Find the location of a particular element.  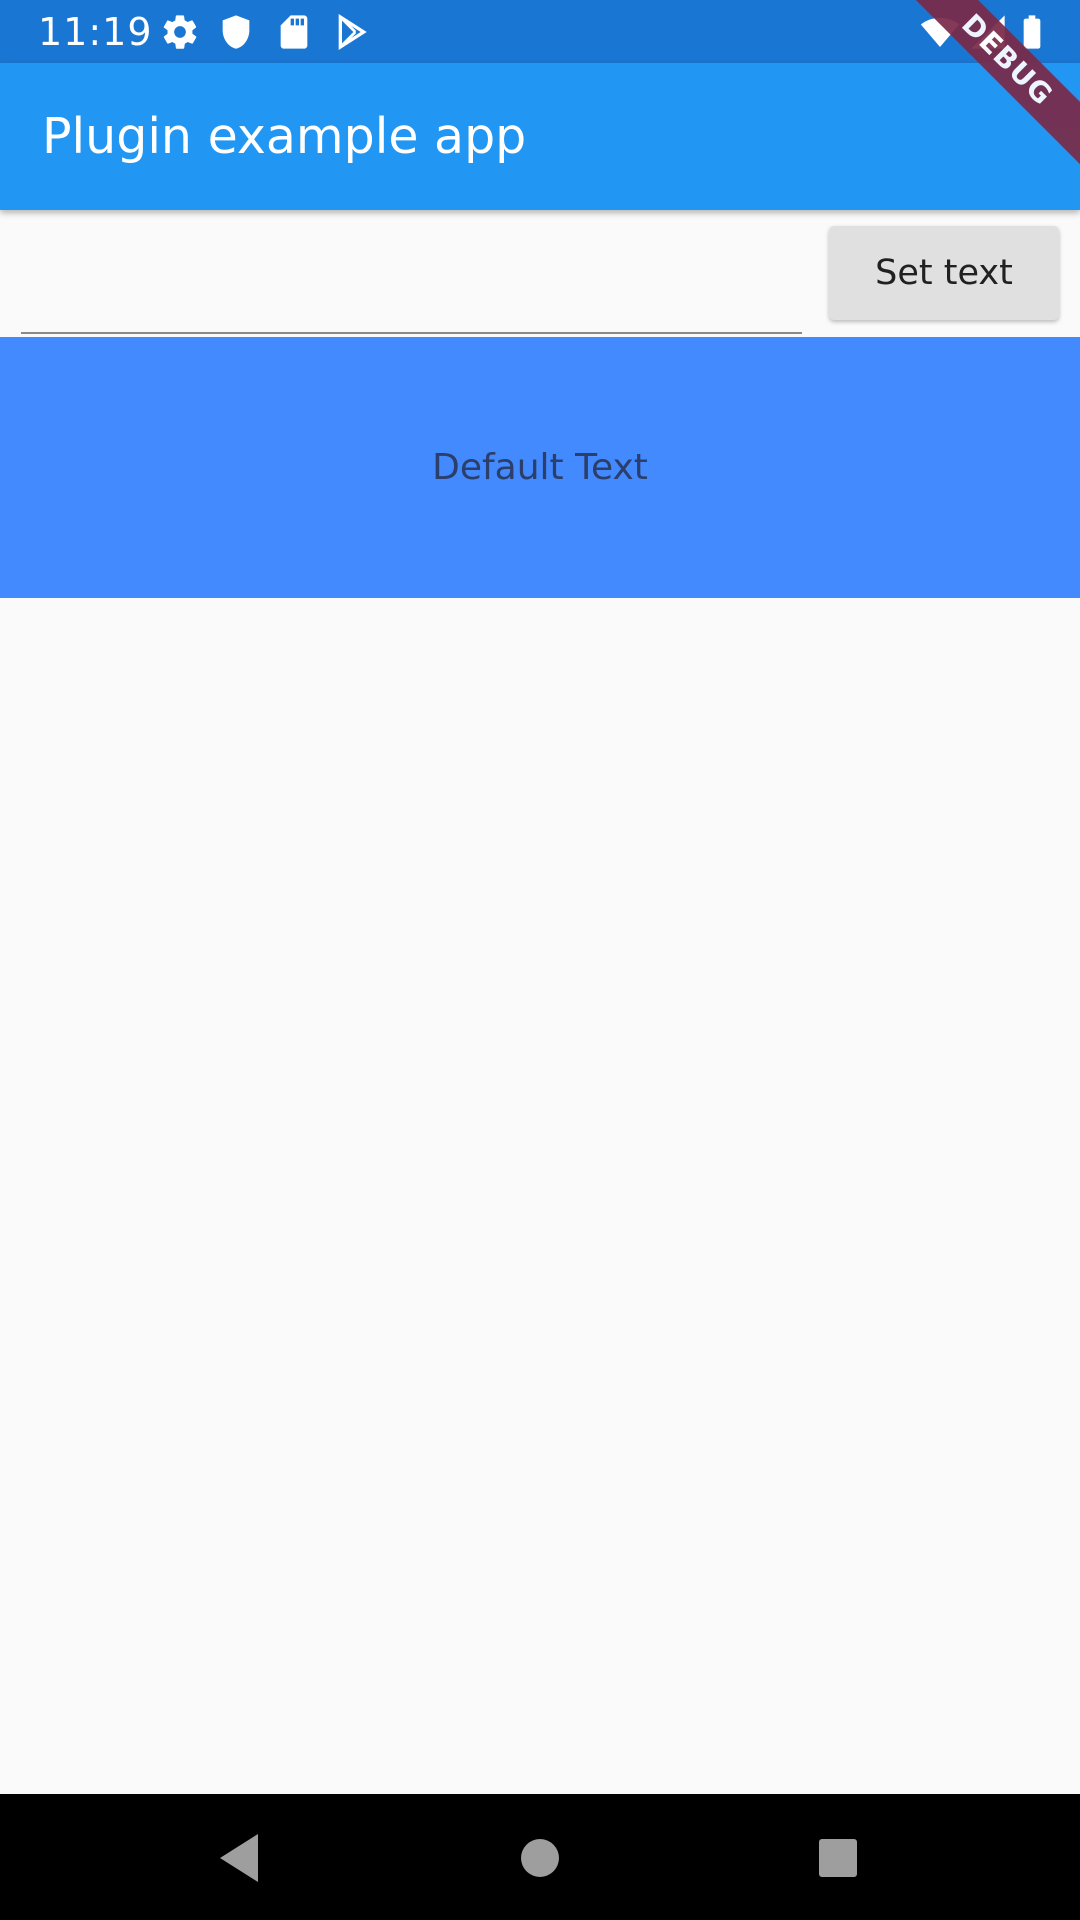

back-icon is located at coordinates (240, 1858).